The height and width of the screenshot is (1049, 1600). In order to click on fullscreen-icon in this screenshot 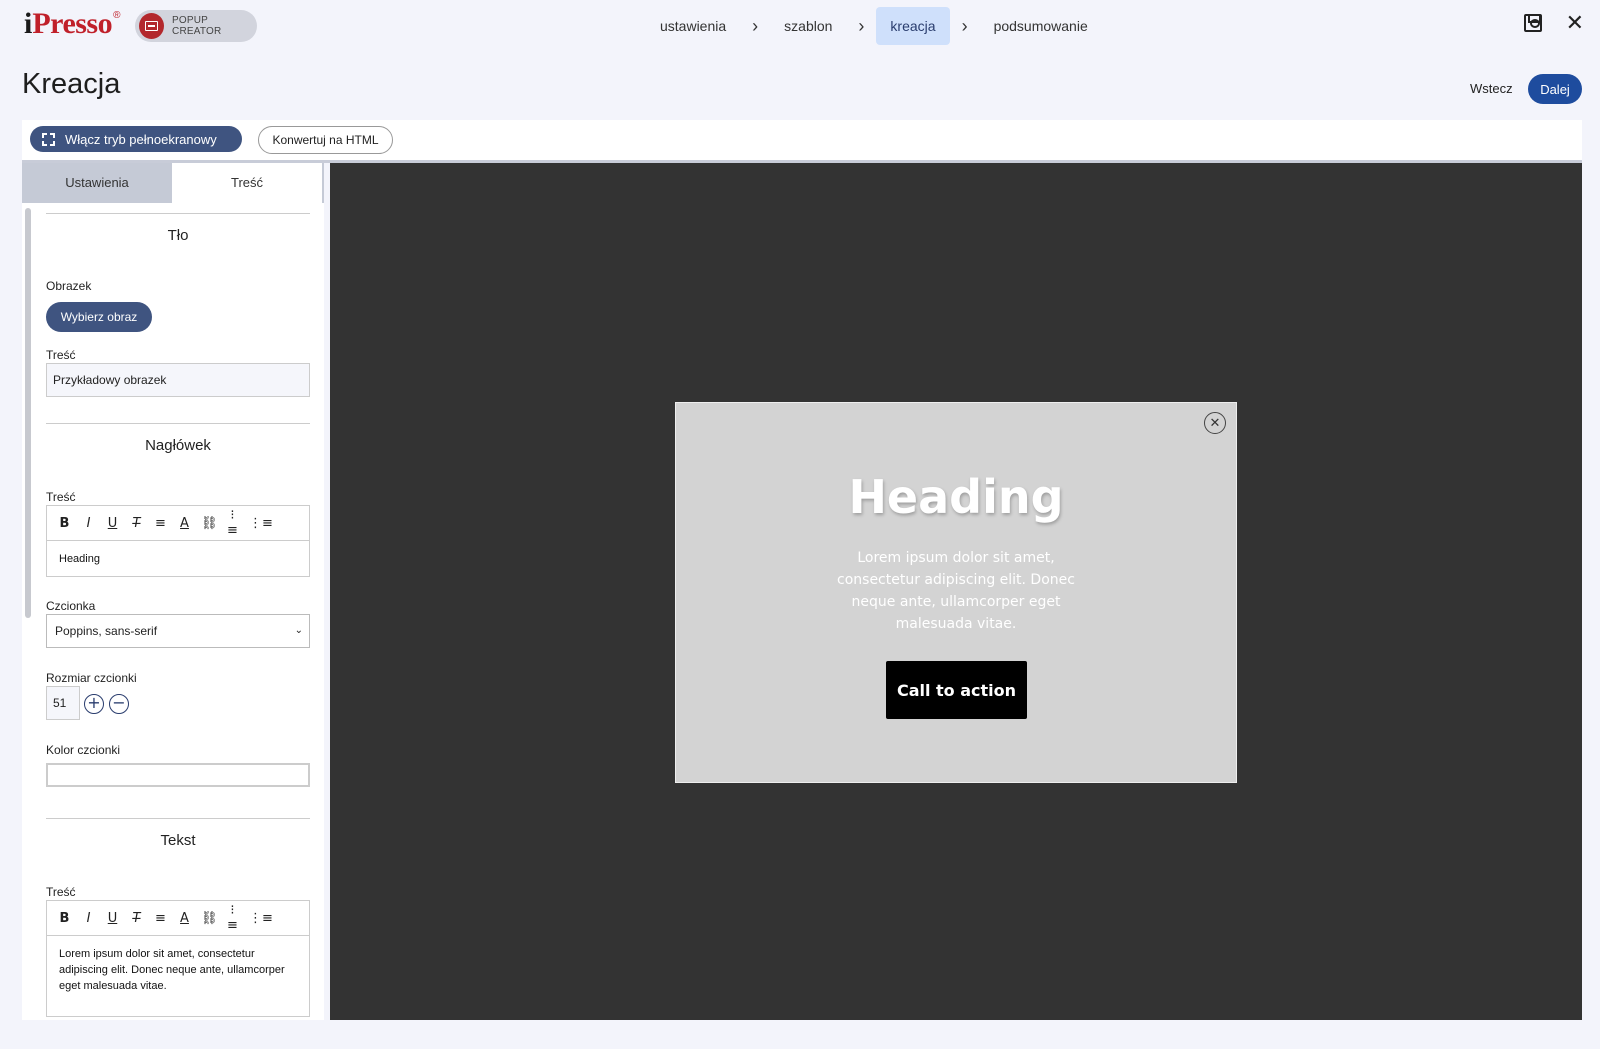, I will do `click(48, 139)`.